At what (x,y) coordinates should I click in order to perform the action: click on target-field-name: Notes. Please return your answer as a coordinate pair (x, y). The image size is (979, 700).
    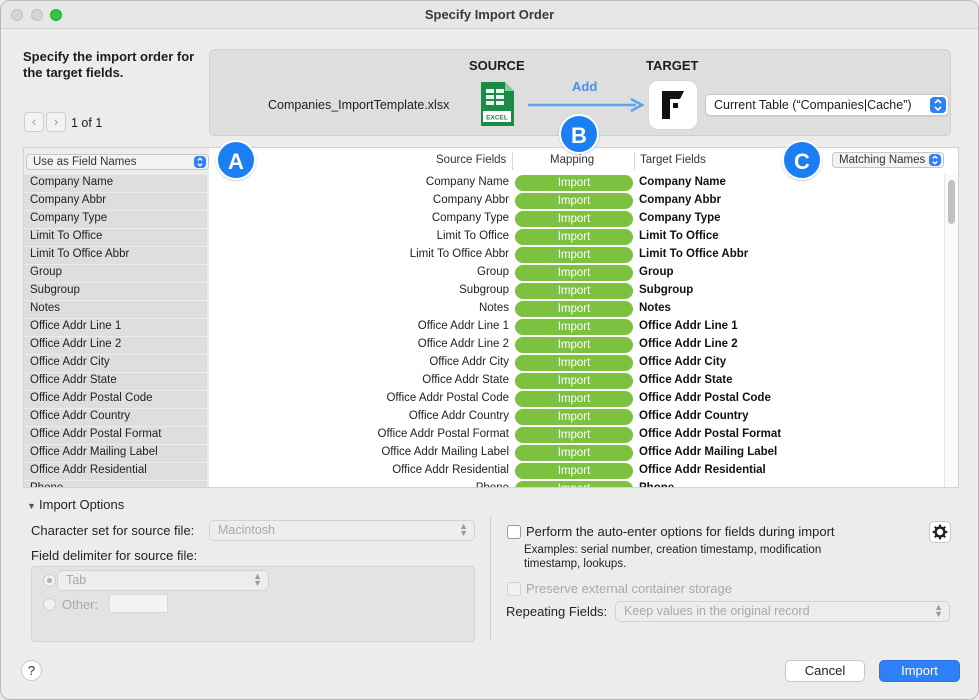
    Looking at the image, I should click on (655, 308).